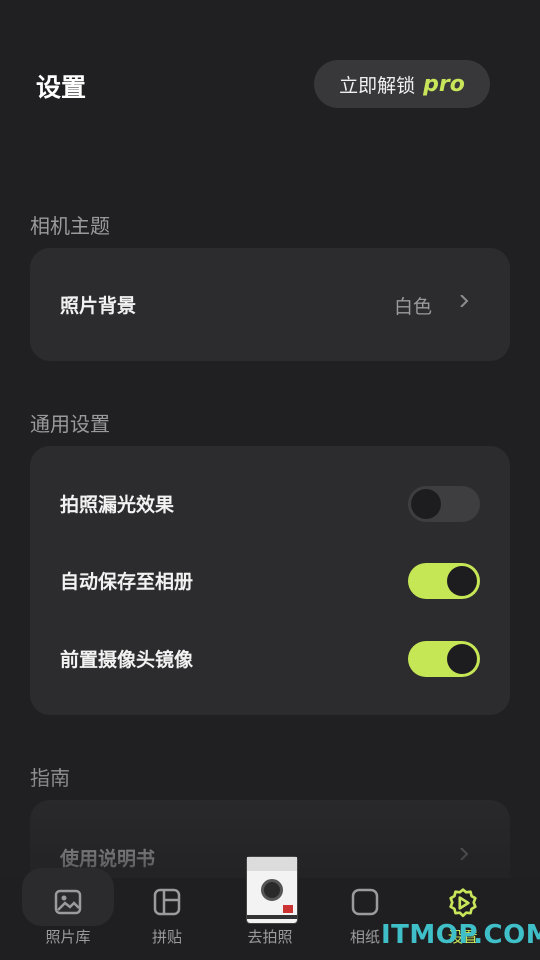 The width and height of the screenshot is (540, 960). Describe the element at coordinates (98, 306) in the screenshot. I see `photo-background-label: 照片背景` at that location.